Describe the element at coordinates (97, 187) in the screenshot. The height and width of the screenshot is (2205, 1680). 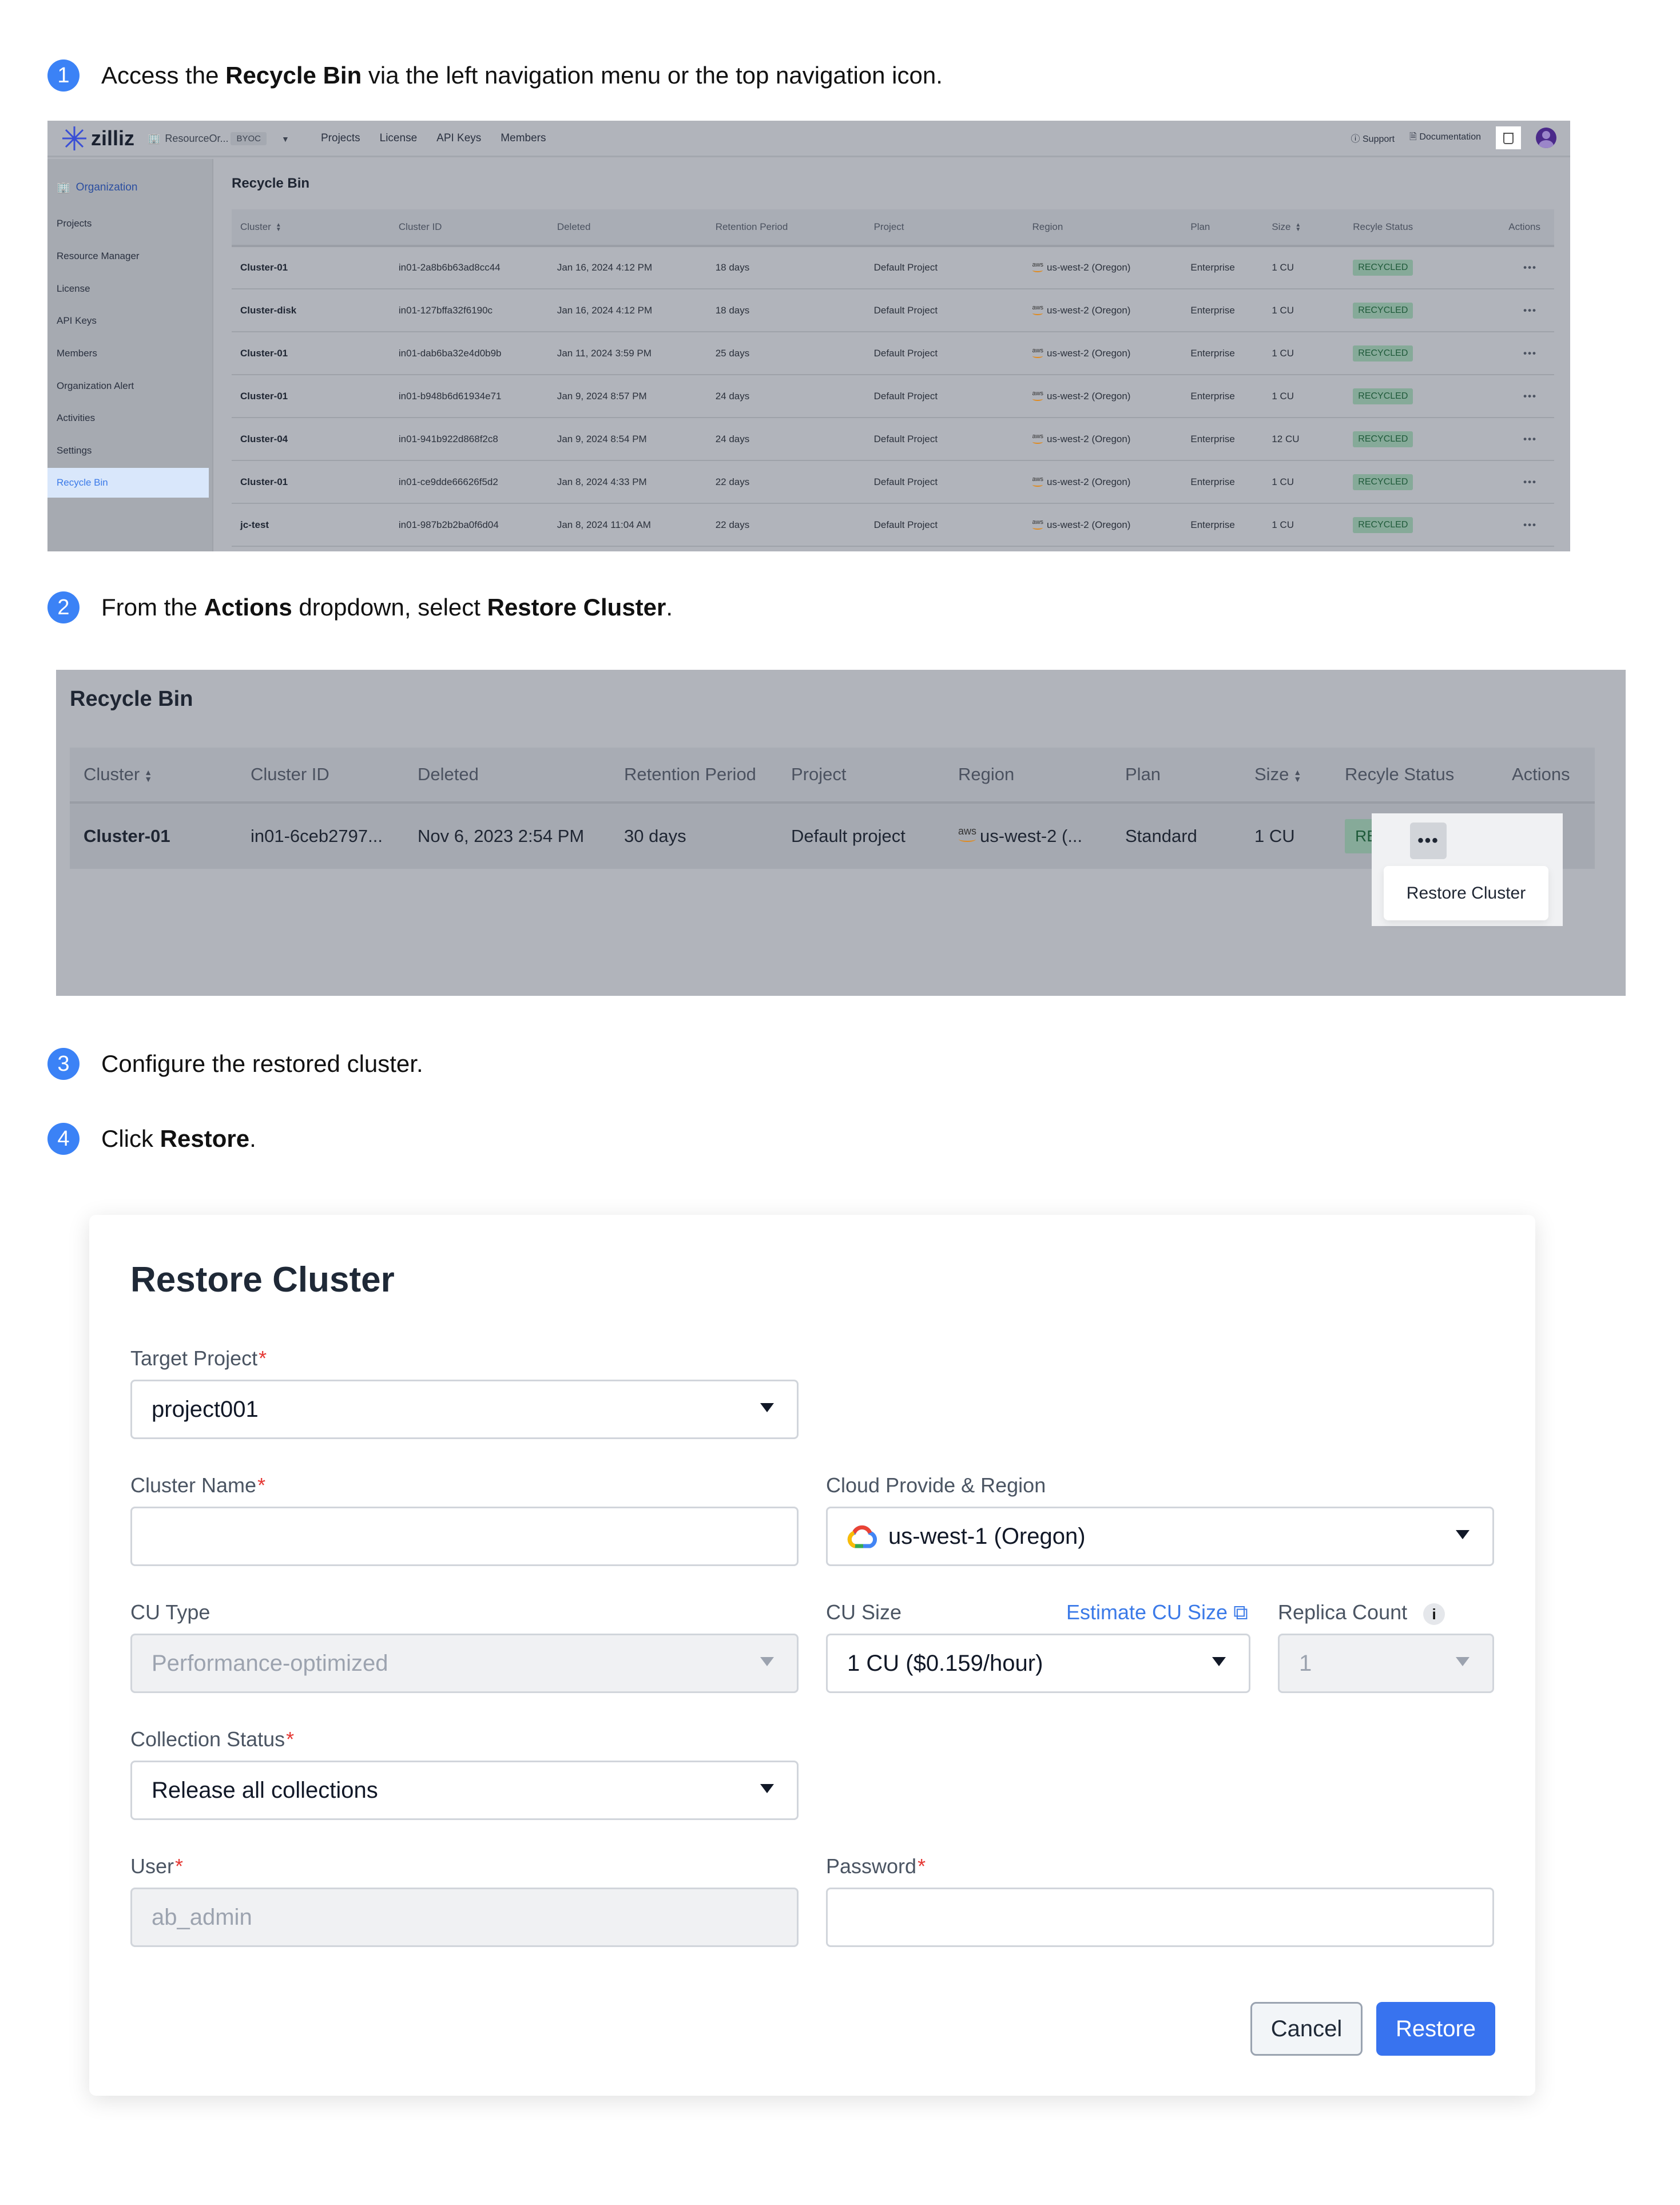
I see `sidebar-org-header: 🏢 Organization` at that location.